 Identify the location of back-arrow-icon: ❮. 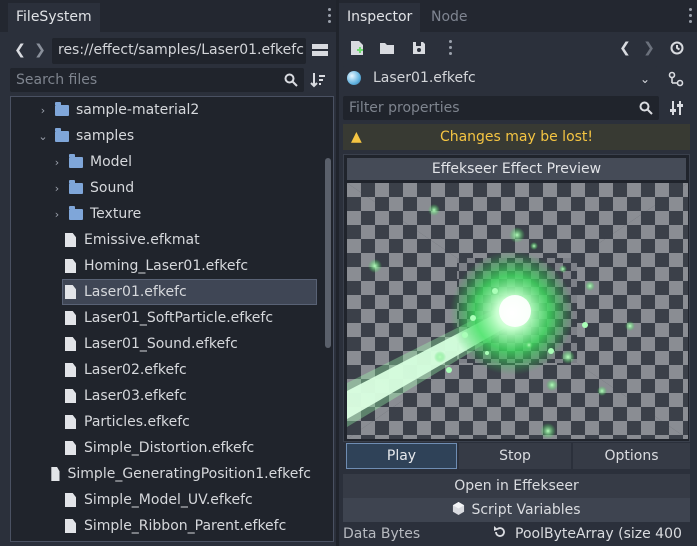
(20, 50).